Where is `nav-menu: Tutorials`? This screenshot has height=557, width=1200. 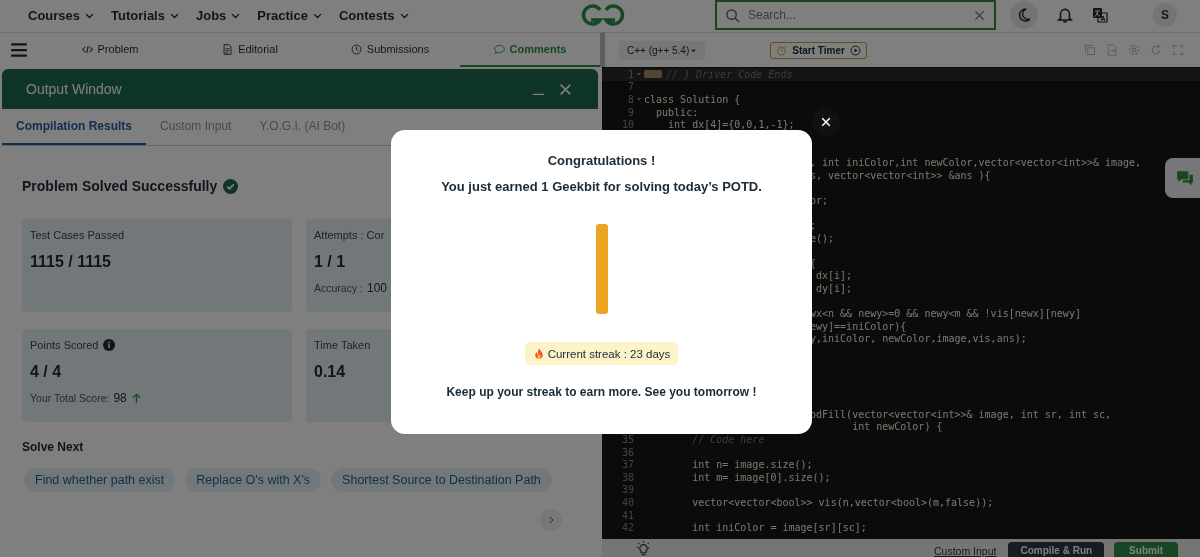 nav-menu: Tutorials is located at coordinates (145, 15).